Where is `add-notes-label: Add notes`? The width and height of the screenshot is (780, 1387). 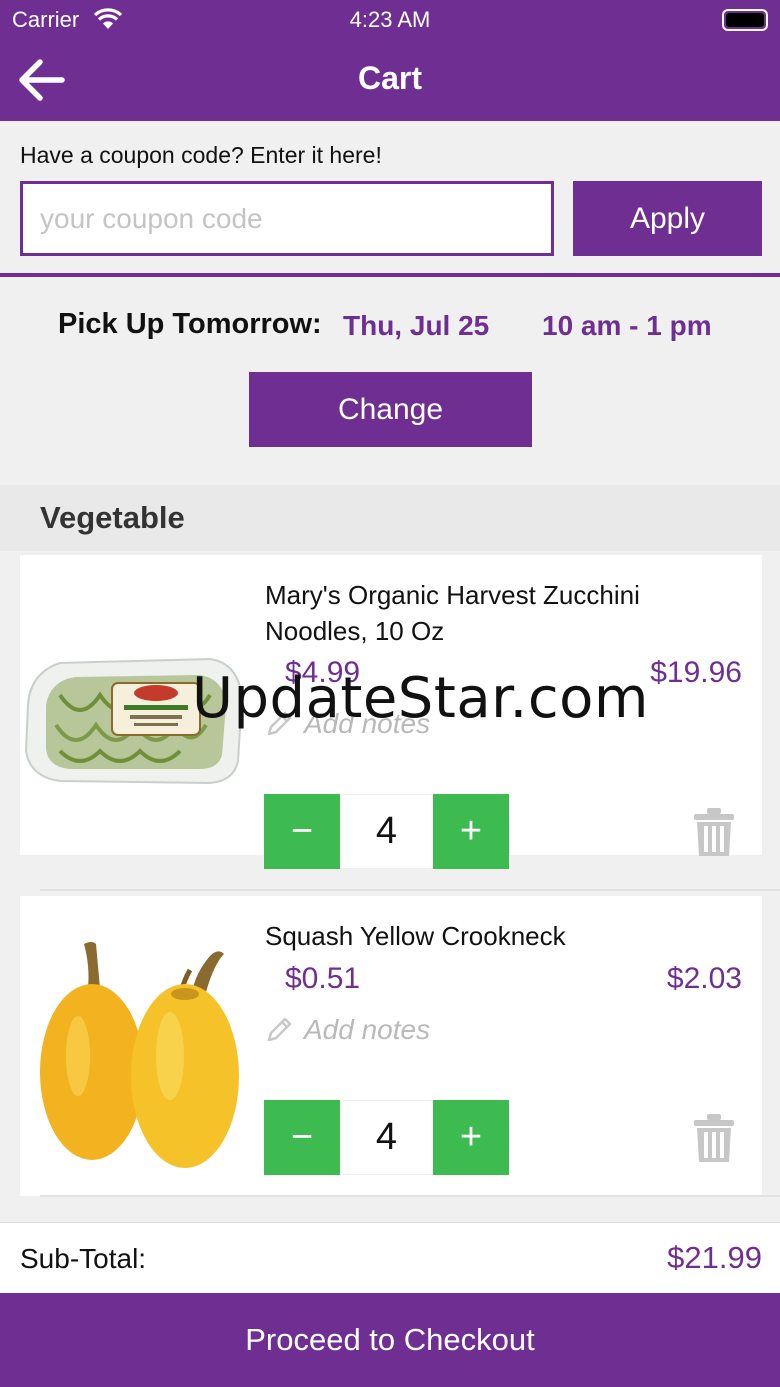 add-notes-label: Add notes is located at coordinates (367, 1029).